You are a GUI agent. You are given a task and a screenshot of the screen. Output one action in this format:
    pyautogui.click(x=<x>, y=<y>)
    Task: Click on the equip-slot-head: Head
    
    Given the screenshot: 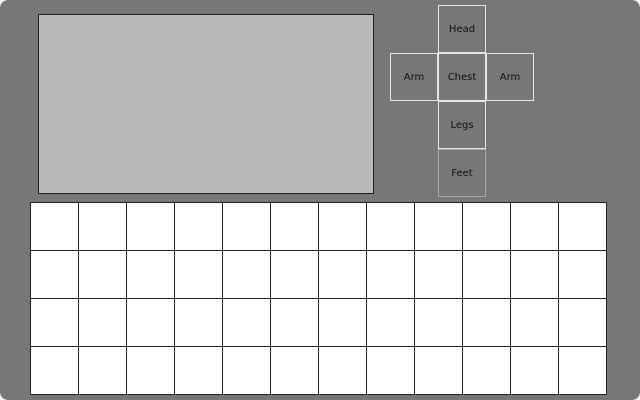 What is the action you would take?
    pyautogui.click(x=462, y=29)
    